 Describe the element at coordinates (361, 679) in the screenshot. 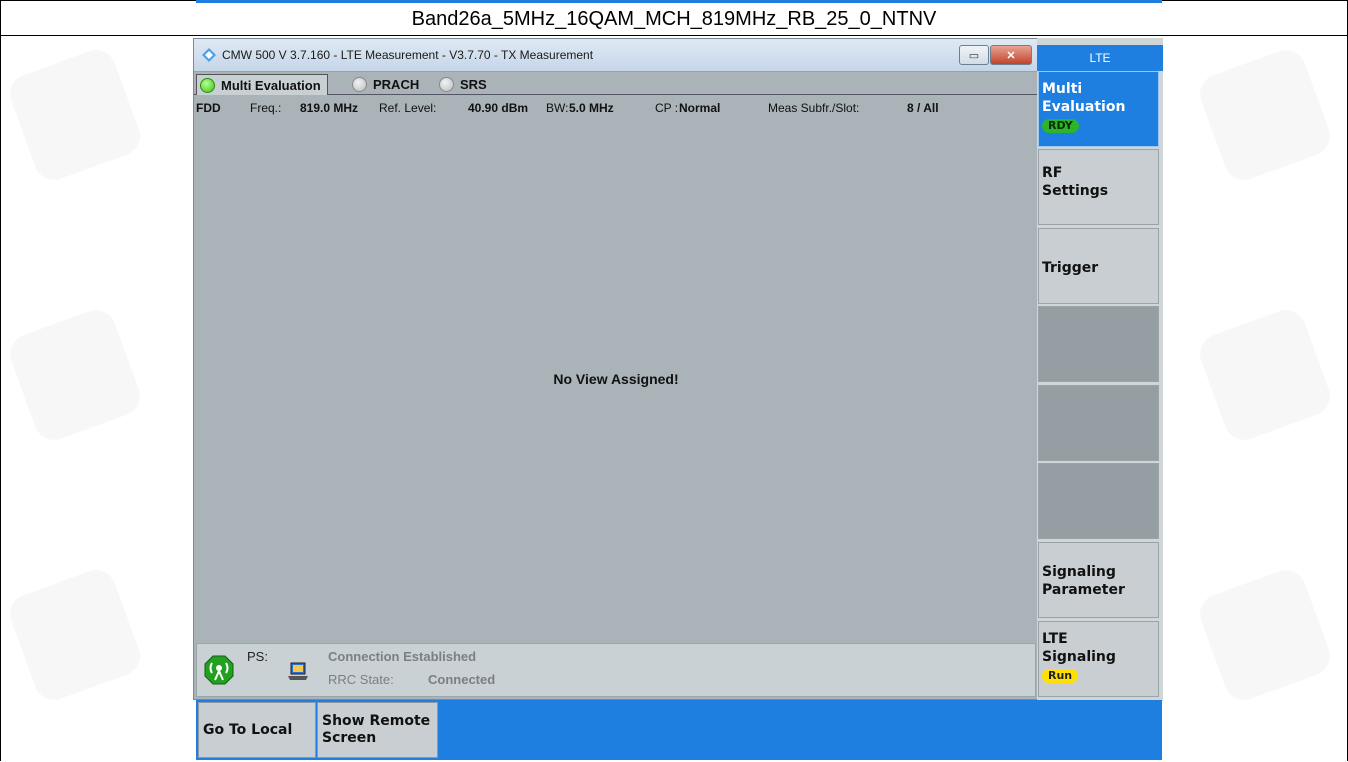

I see `rrc-state-label: RRC State:` at that location.